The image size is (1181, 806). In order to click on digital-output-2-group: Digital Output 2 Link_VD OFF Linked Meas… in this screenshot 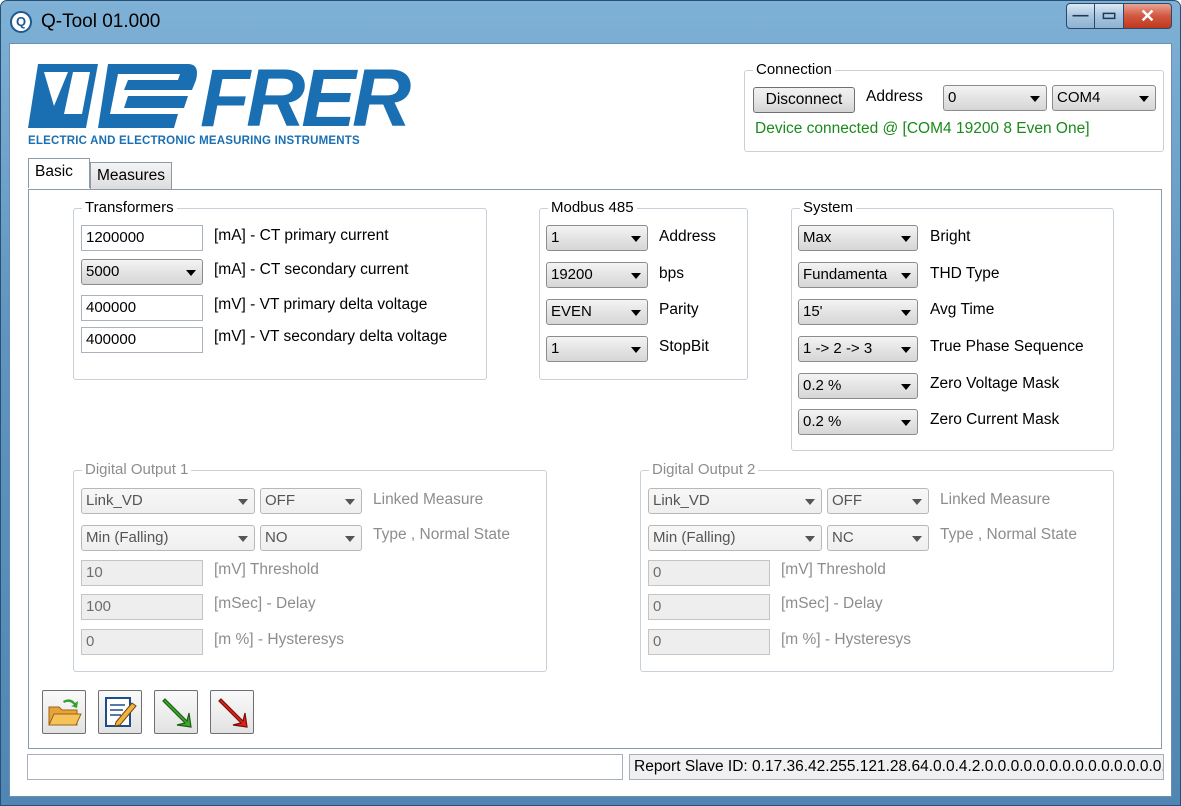, I will do `click(877, 566)`.